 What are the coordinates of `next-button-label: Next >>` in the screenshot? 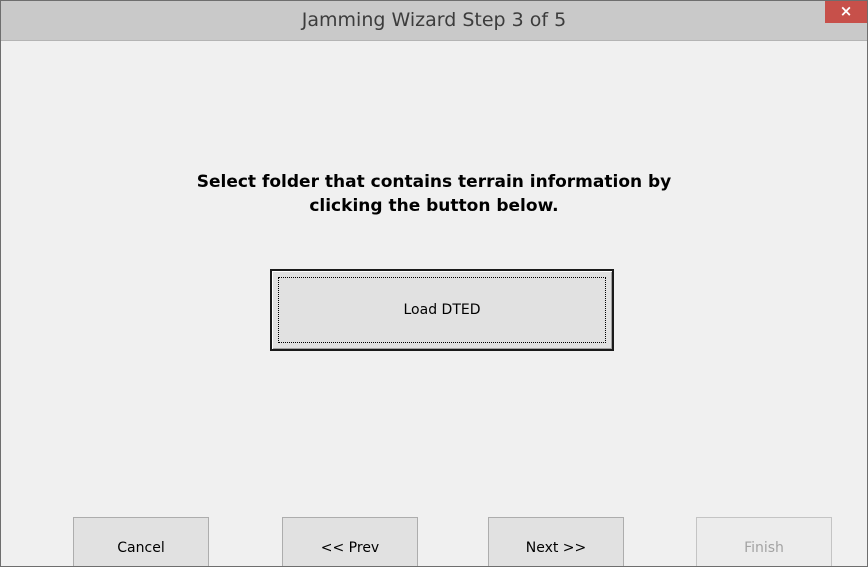 It's located at (556, 548).